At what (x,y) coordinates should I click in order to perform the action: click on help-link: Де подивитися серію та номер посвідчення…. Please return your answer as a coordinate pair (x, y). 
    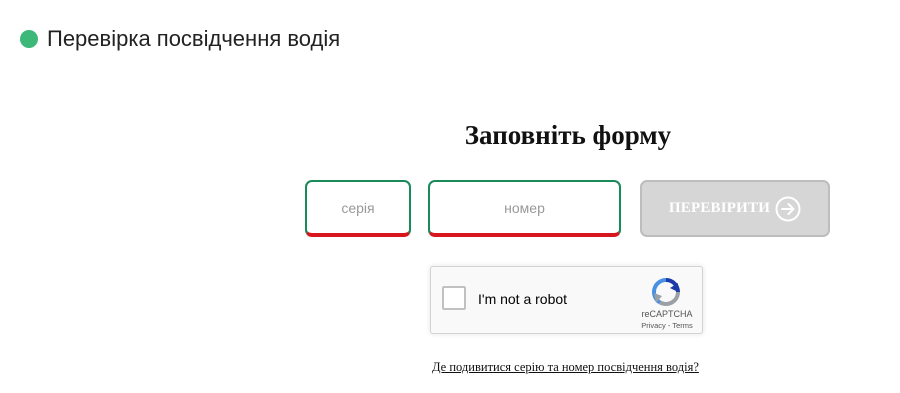
    Looking at the image, I should click on (565, 367).